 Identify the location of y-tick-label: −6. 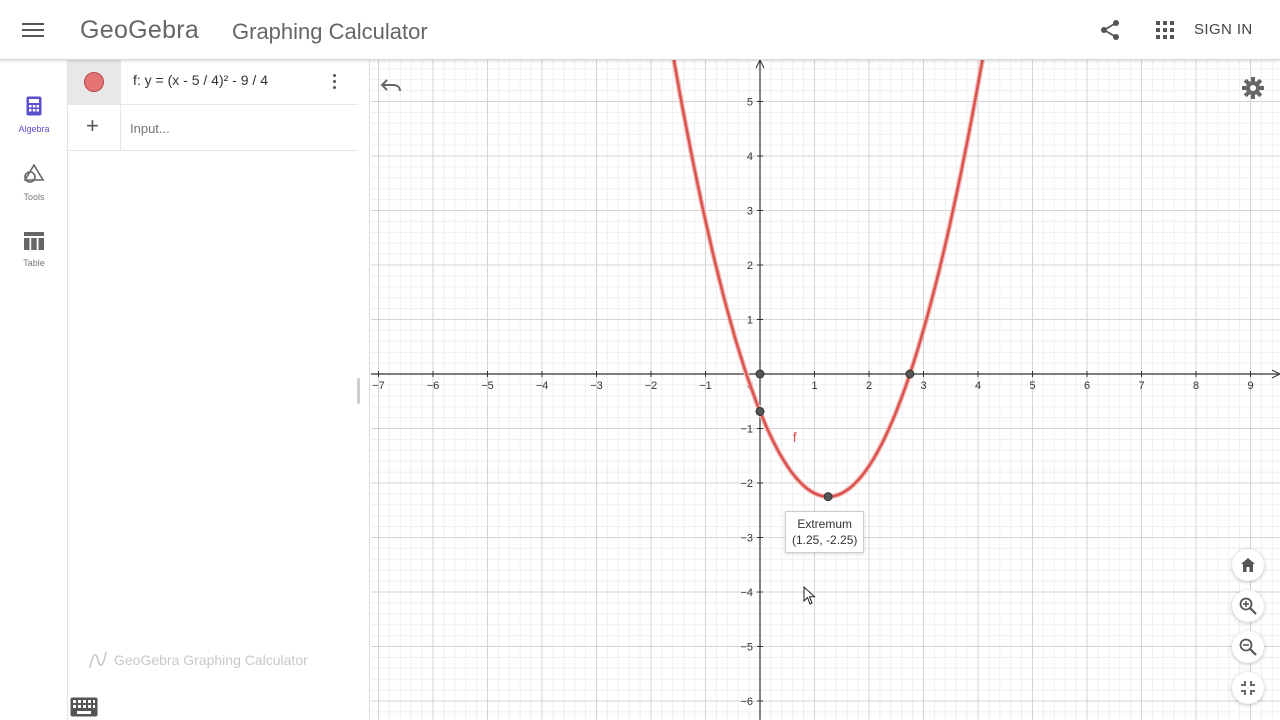
(746, 702).